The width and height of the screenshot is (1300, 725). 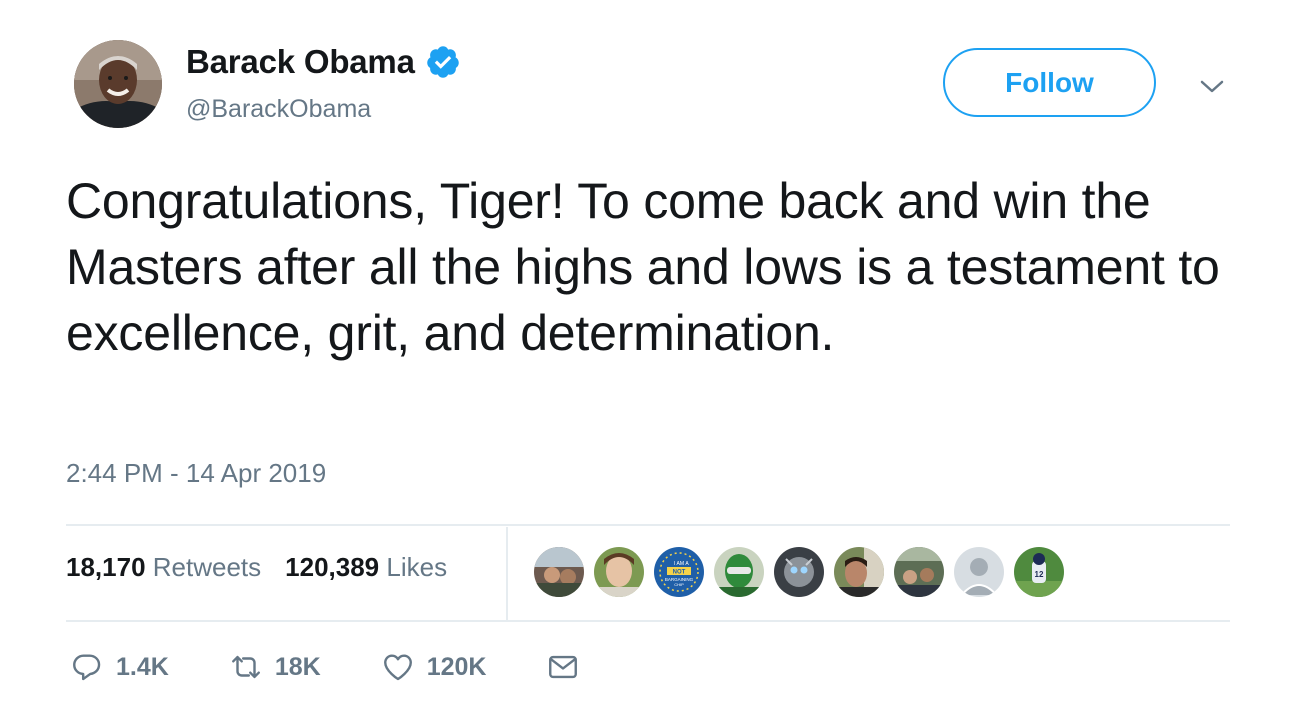 What do you see at coordinates (300, 62) in the screenshot?
I see `author-name: Barack Obama` at bounding box center [300, 62].